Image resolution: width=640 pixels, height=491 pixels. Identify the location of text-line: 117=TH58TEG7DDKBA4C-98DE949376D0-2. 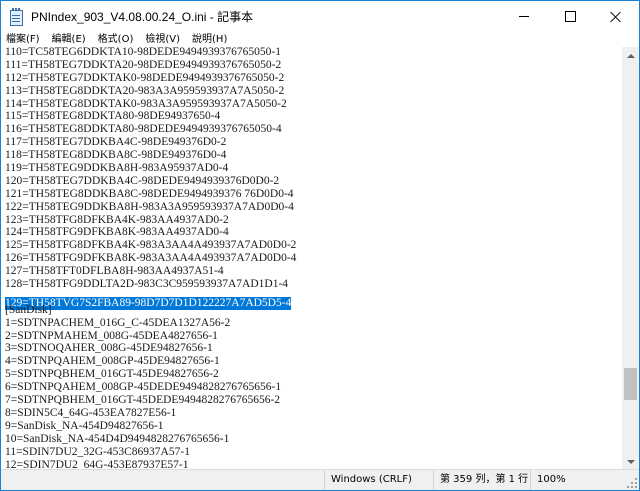
(116, 142).